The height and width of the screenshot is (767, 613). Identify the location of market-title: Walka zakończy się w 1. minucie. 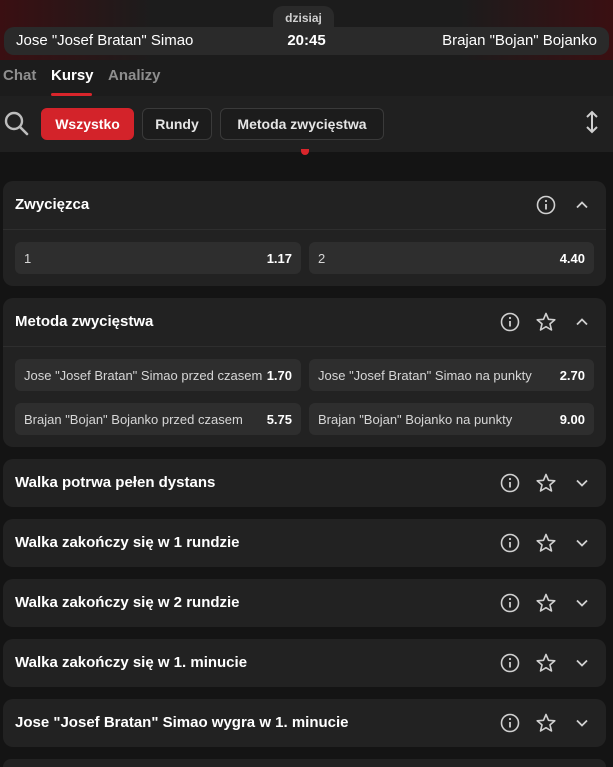
(131, 662).